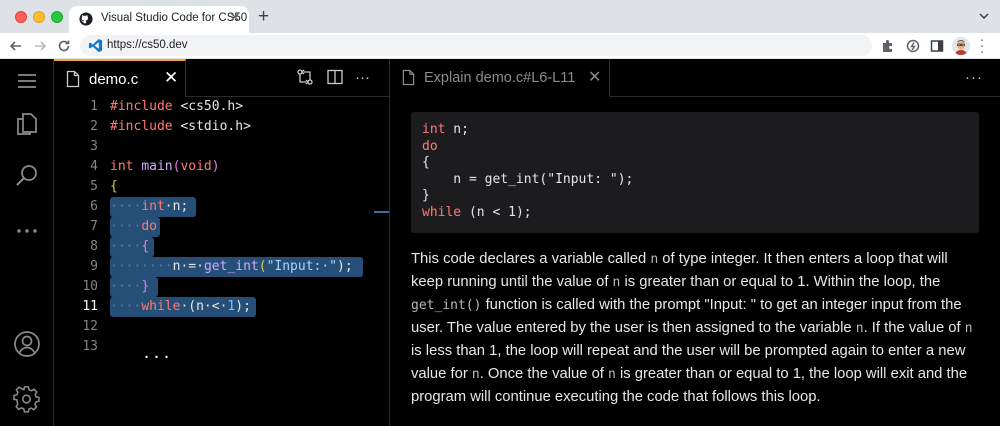  What do you see at coordinates (94, 246) in the screenshot?
I see `line-number: 8` at bounding box center [94, 246].